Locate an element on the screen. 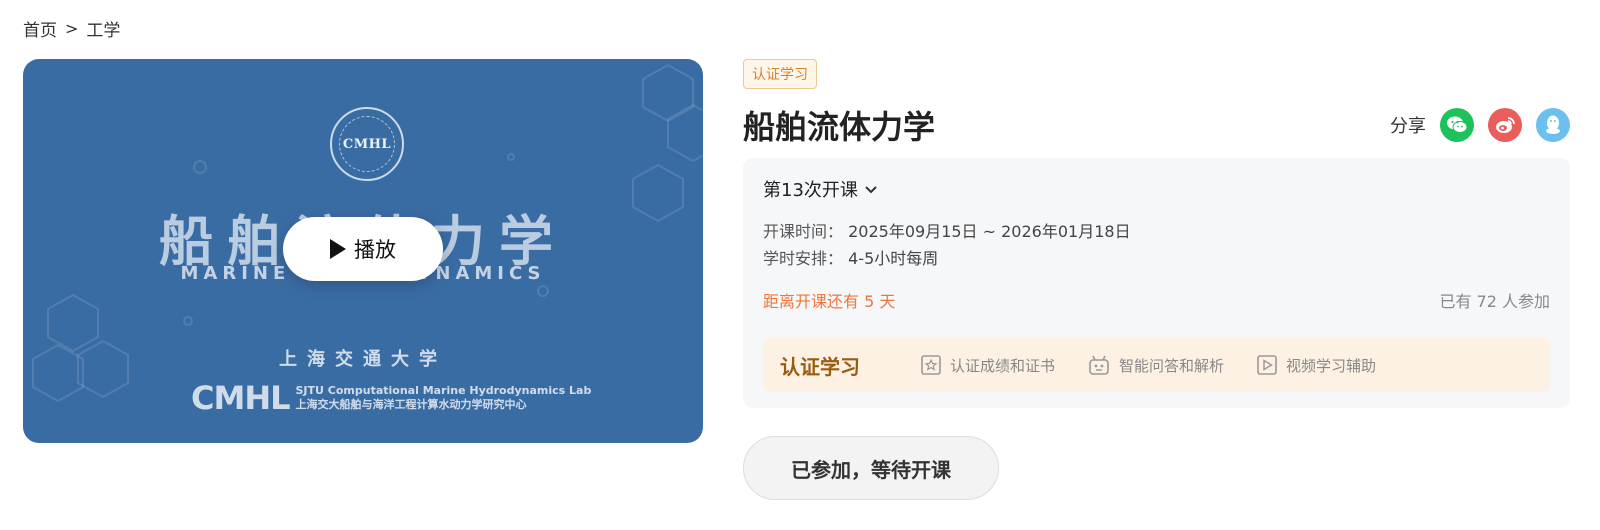  qq-icon is located at coordinates (1553, 125).